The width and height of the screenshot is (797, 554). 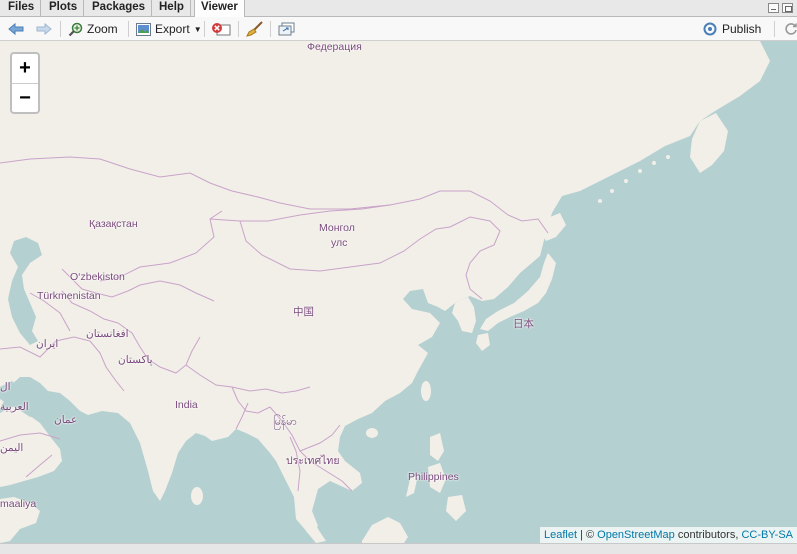 I want to click on label-mongolia-line2: улс, so click(x=339, y=243).